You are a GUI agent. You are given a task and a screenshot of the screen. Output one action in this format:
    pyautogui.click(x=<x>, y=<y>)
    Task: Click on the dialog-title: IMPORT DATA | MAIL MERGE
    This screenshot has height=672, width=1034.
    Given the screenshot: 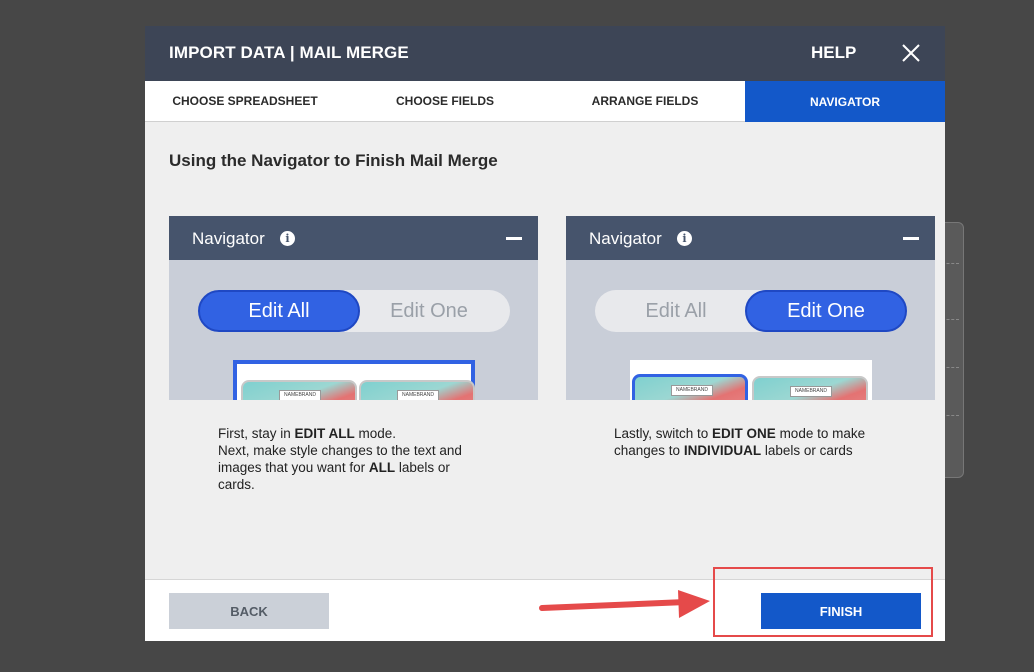 What is the action you would take?
    pyautogui.click(x=289, y=52)
    